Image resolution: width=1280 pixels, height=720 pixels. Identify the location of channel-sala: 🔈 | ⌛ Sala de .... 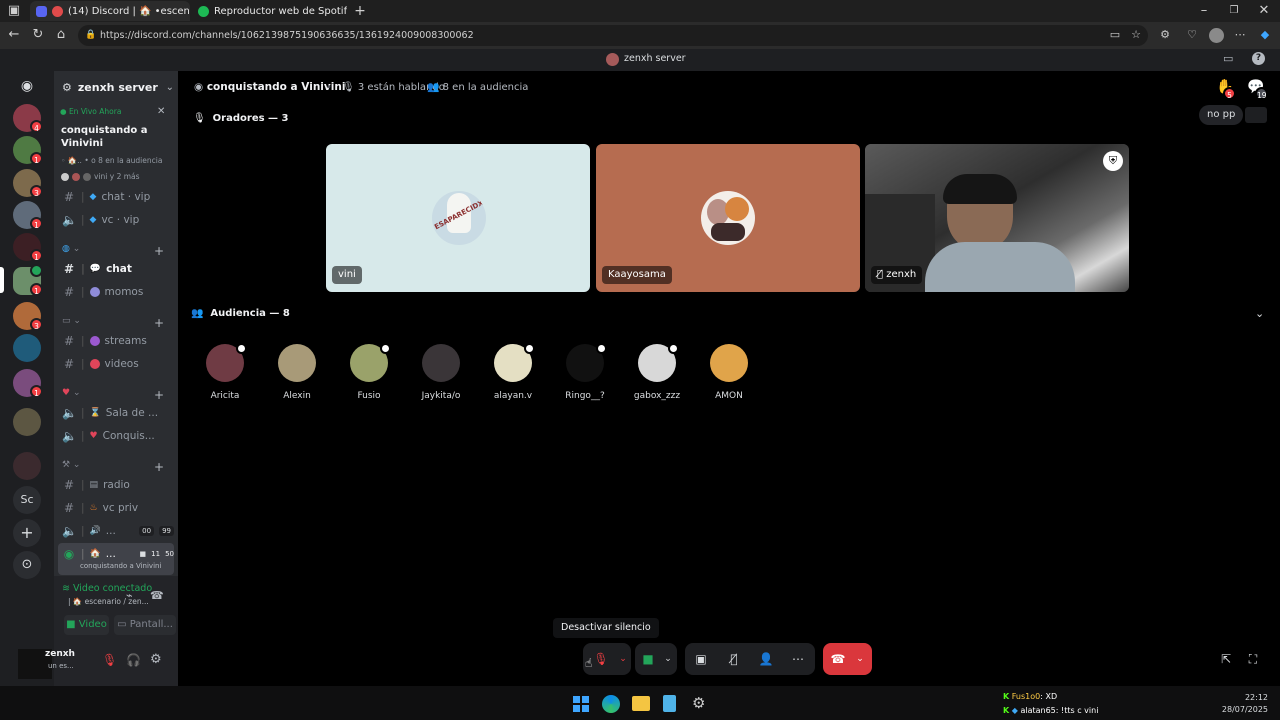
(118, 413).